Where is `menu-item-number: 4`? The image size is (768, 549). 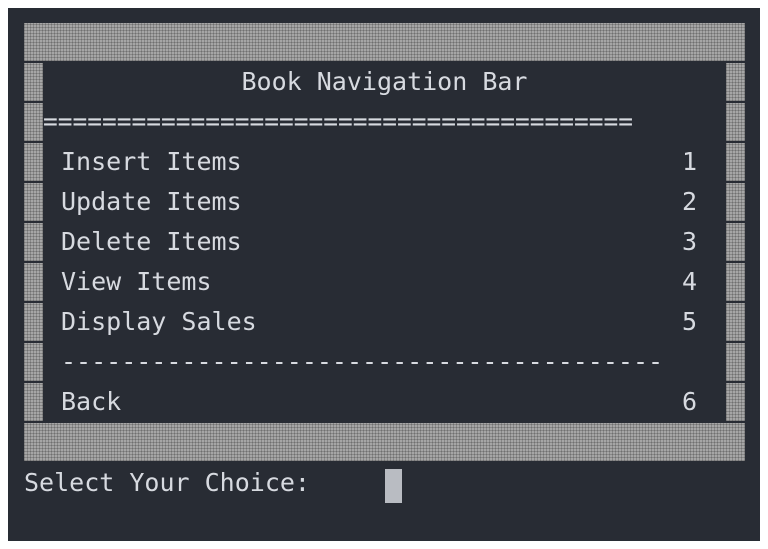 menu-item-number: 4 is located at coordinates (689, 281).